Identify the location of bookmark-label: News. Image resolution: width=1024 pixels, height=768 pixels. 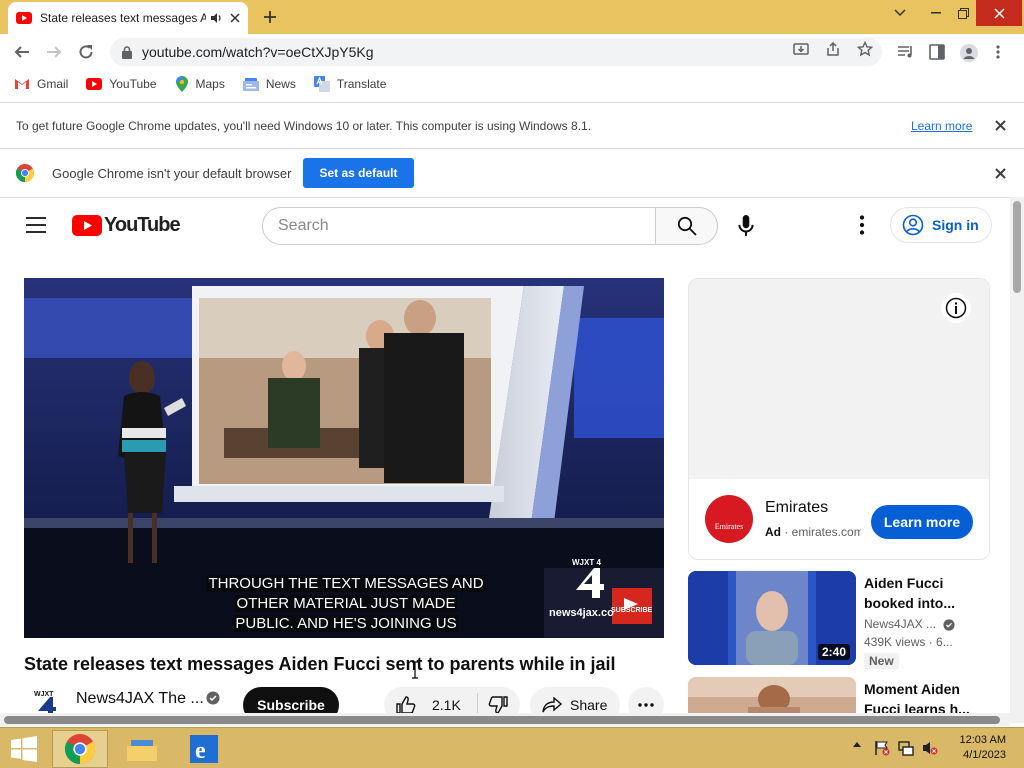
(280, 84).